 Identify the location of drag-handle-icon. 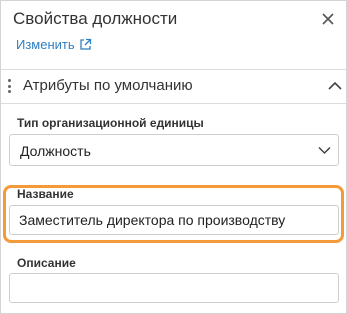
(9, 86).